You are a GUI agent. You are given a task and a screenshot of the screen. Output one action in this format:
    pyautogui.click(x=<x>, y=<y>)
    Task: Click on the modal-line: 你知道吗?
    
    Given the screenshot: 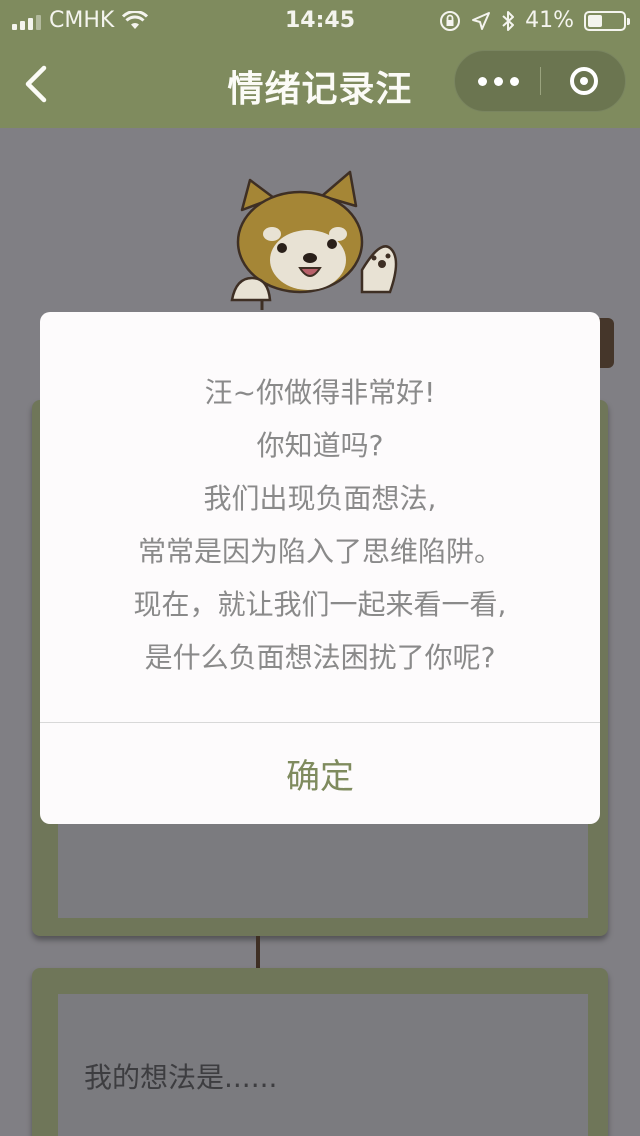 What is the action you would take?
    pyautogui.click(x=320, y=445)
    